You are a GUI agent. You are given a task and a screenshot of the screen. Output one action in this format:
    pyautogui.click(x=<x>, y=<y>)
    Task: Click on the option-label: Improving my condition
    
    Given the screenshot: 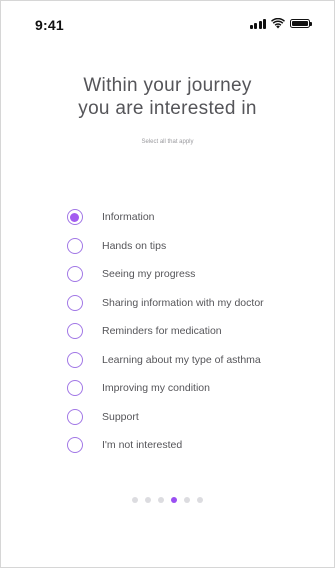 What is the action you would take?
    pyautogui.click(x=156, y=388)
    